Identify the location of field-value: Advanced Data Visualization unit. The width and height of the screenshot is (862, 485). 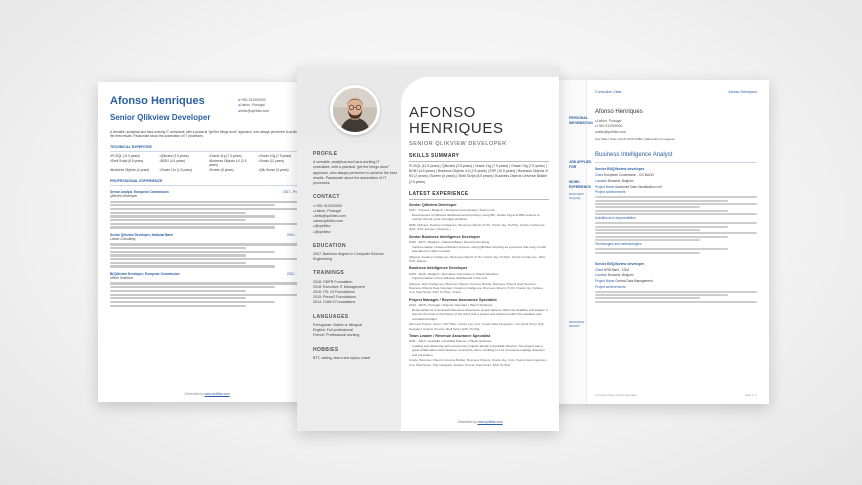
(638, 186).